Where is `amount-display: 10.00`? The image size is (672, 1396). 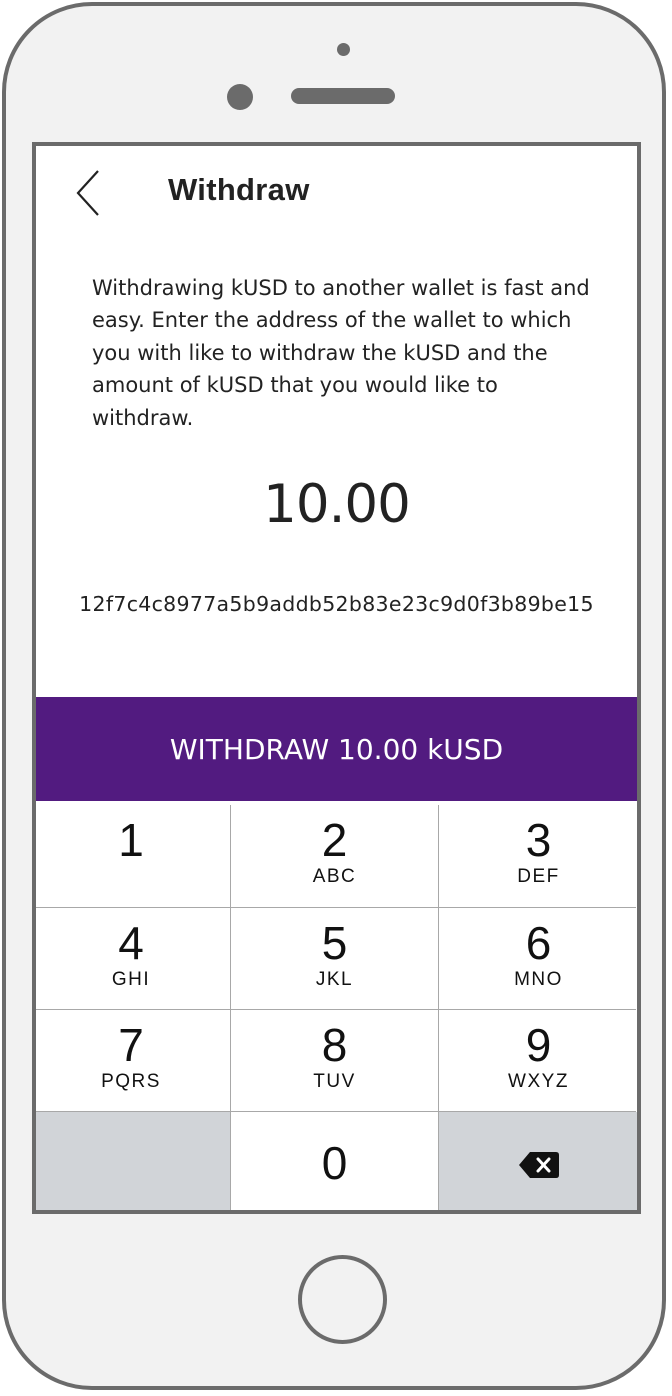 amount-display: 10.00 is located at coordinates (336, 504).